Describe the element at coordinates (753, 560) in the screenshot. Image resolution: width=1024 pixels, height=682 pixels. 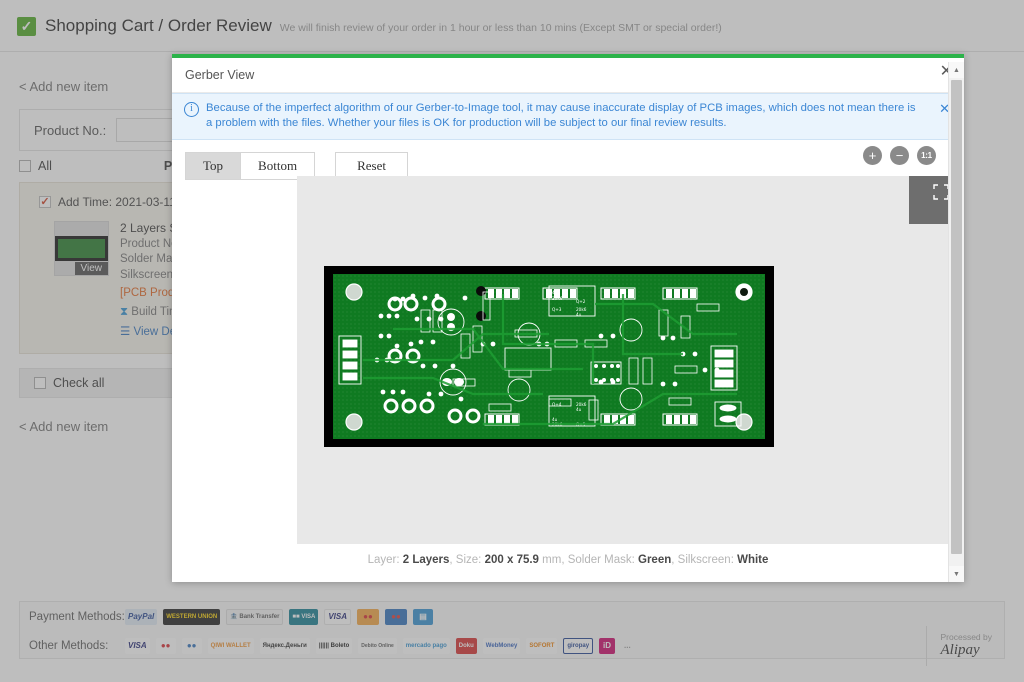
I see `caption-silk-value: White` at that location.